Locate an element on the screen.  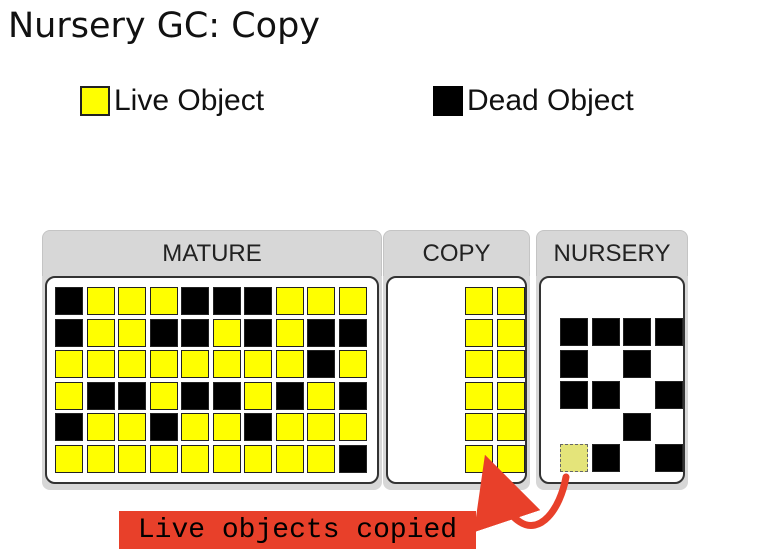
copy-arrow-icon is located at coordinates (521, 493).